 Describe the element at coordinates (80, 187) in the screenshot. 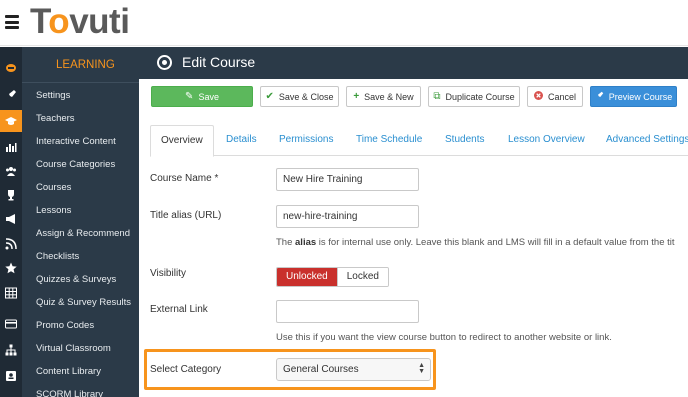

I see `sidebar-item-courses: Courses` at that location.